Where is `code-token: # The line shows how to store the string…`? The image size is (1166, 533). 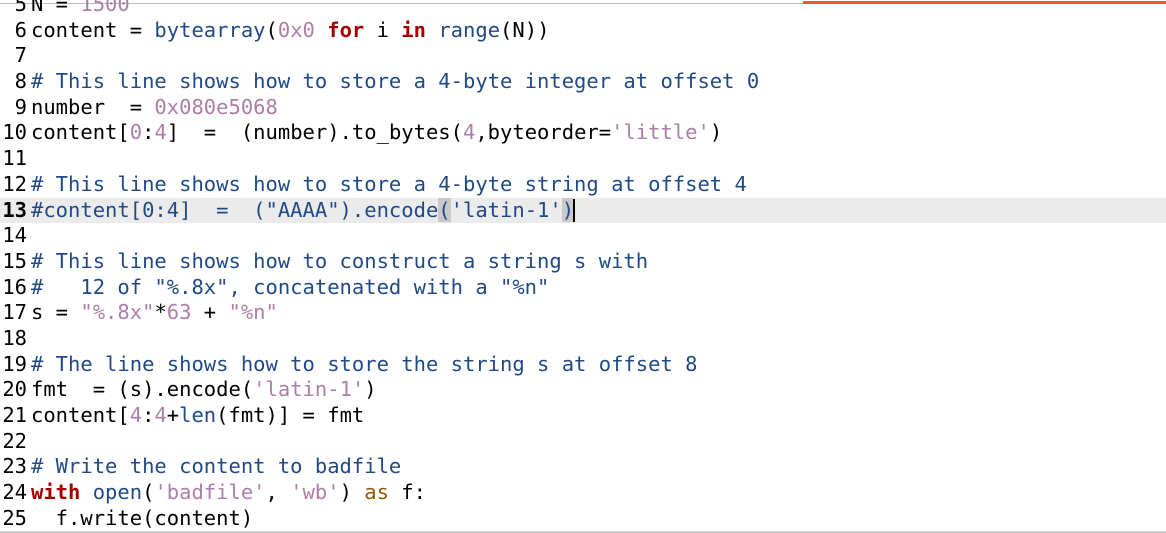 code-token: # The line shows how to store the string… is located at coordinates (364, 363).